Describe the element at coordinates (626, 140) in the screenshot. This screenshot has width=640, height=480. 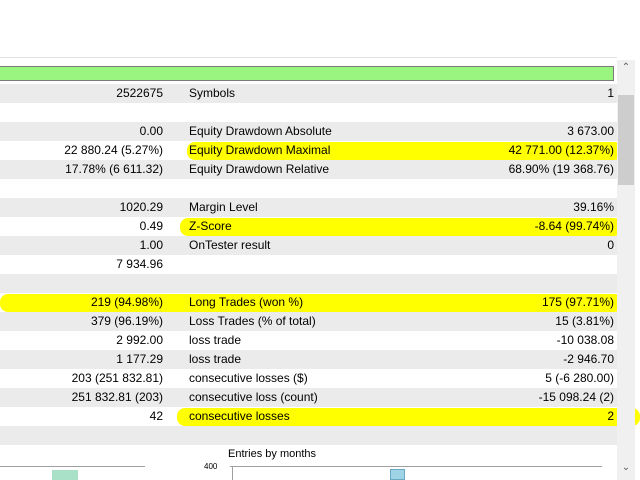
I see `scroll-thumb` at that location.